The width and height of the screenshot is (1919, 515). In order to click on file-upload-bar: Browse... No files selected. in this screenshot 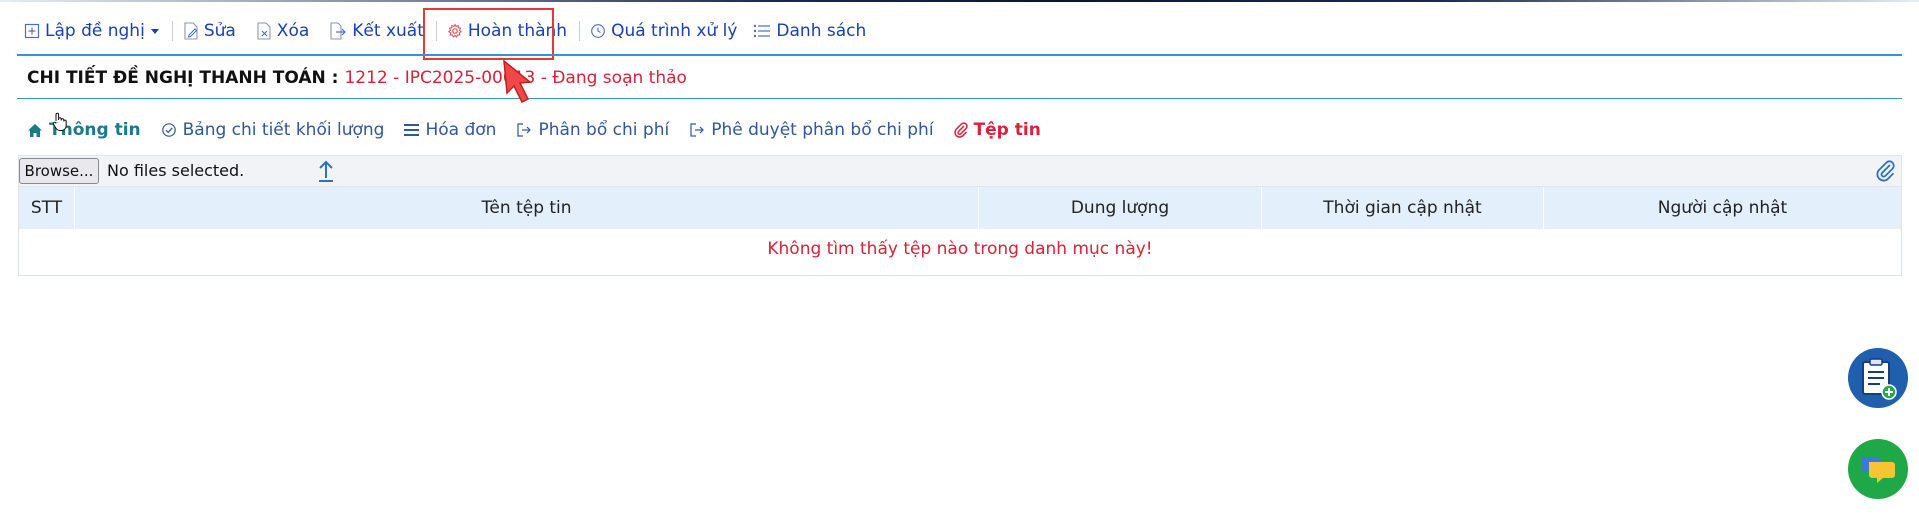, I will do `click(960, 171)`.